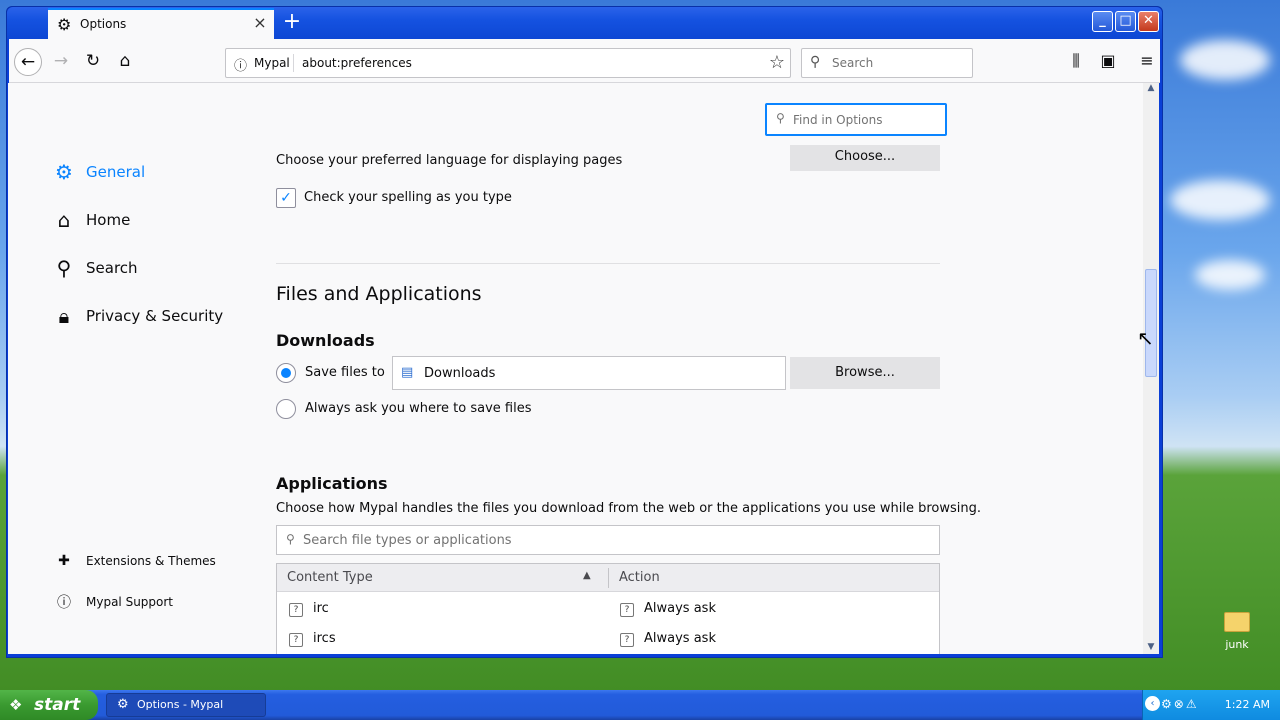  What do you see at coordinates (1180, 704) in the screenshot?
I see `tray-icons: ⚙⊗⚠` at bounding box center [1180, 704].